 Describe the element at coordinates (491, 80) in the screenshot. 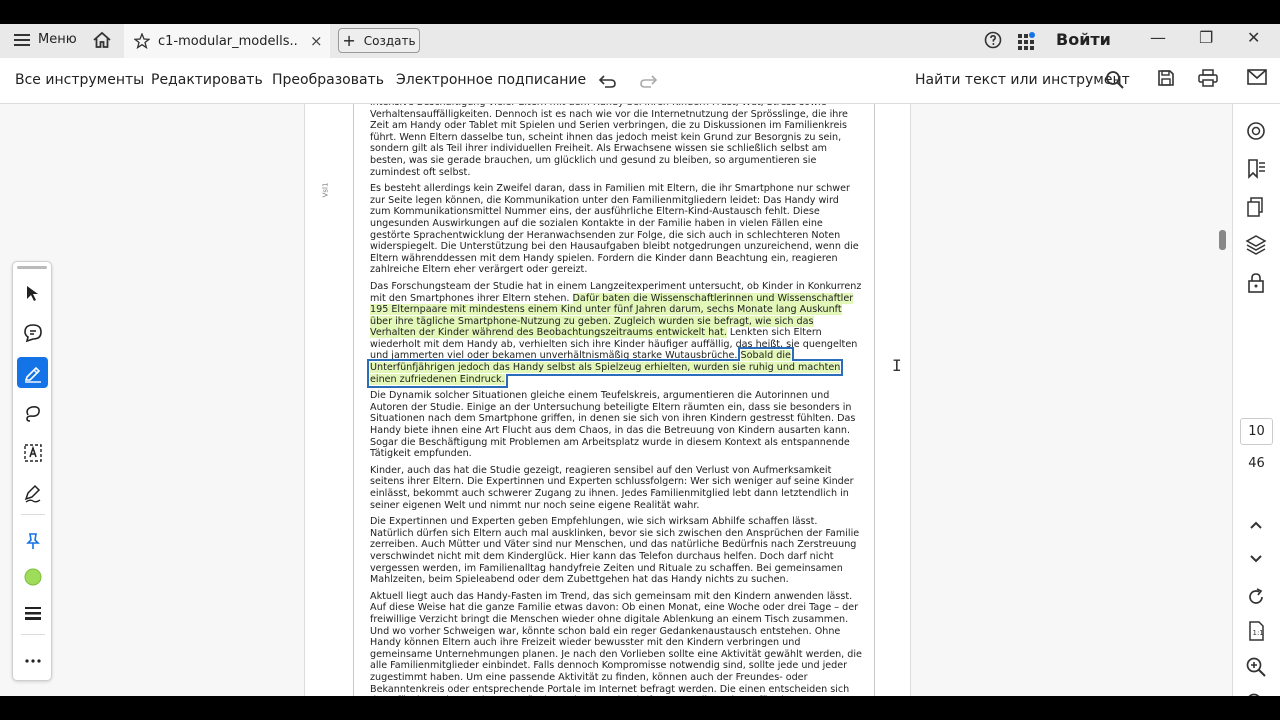

I see `esign-link: Электронное подписание` at that location.